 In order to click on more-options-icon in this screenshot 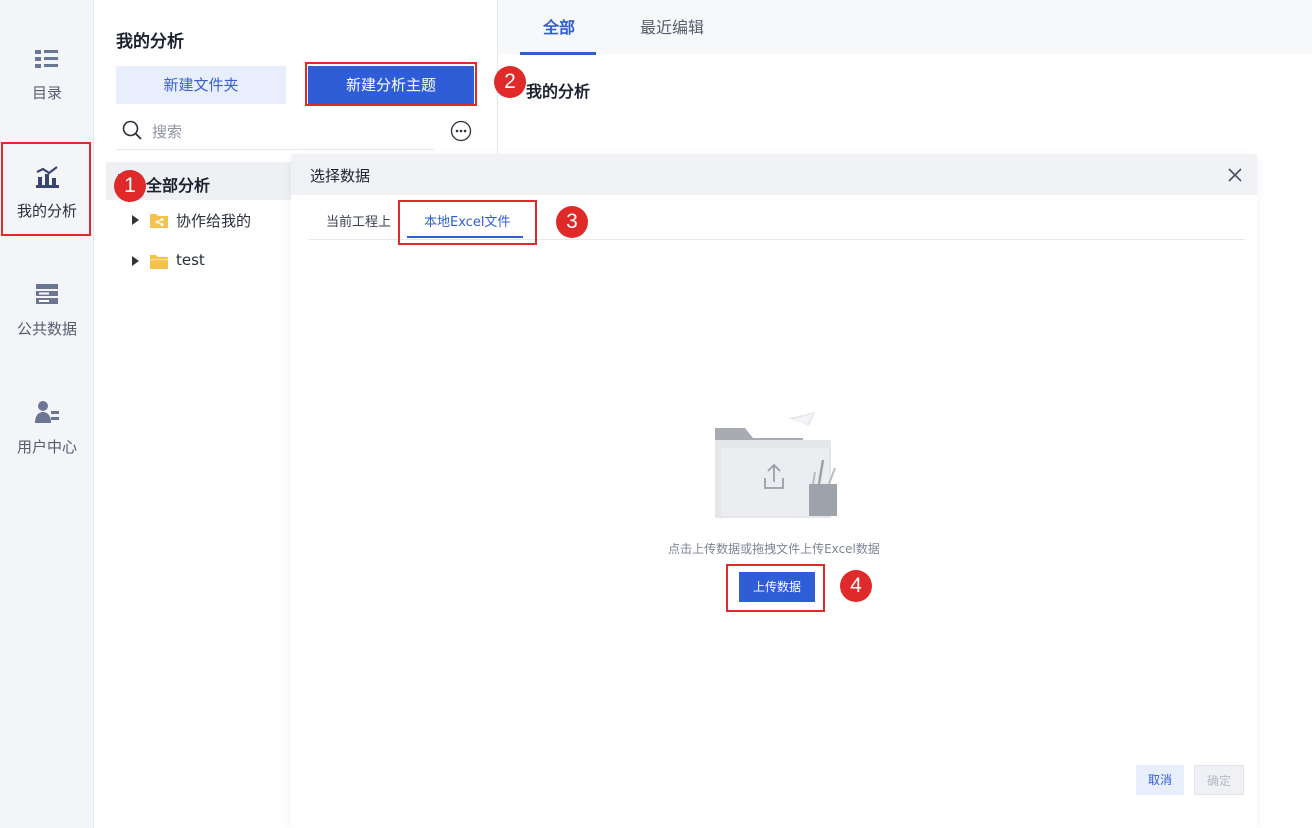, I will do `click(461, 131)`.